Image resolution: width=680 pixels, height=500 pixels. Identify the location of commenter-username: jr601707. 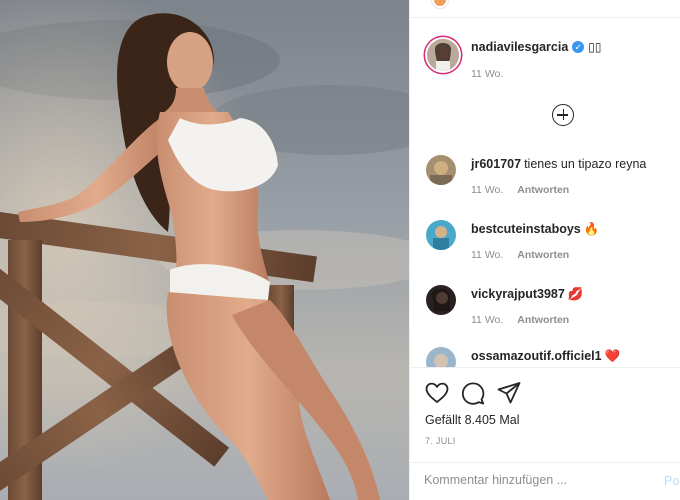
(496, 164).